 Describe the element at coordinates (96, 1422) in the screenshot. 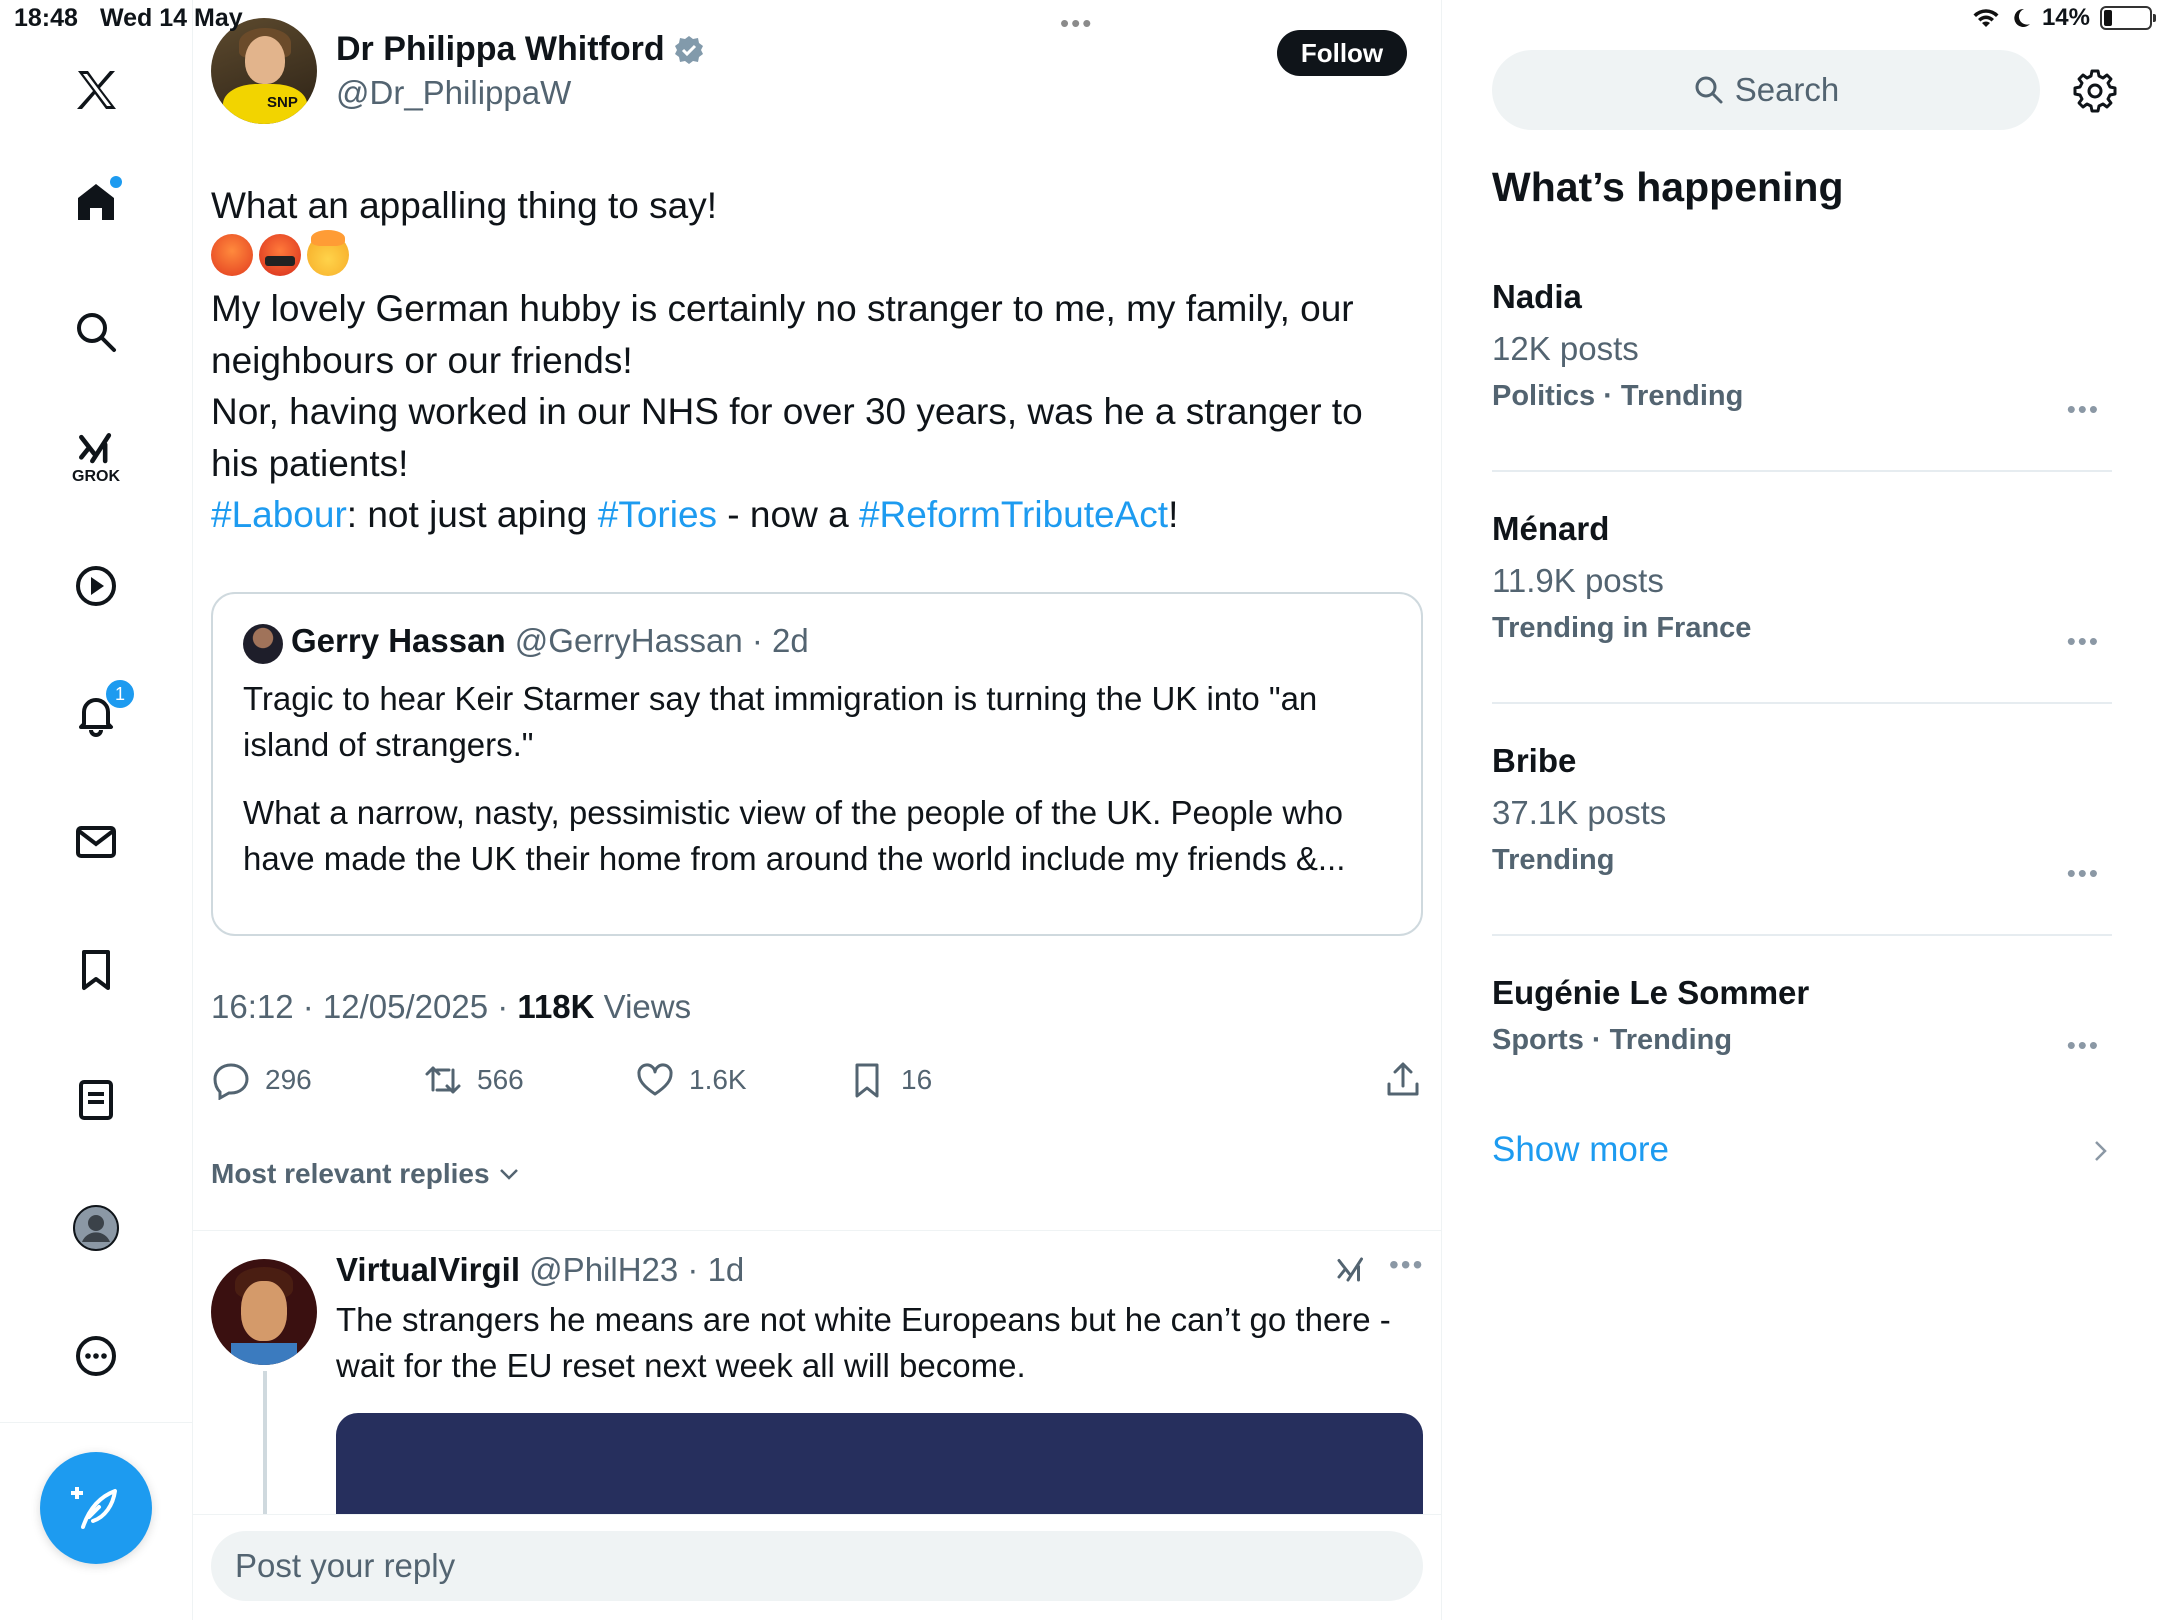

I see `nav-divider` at that location.